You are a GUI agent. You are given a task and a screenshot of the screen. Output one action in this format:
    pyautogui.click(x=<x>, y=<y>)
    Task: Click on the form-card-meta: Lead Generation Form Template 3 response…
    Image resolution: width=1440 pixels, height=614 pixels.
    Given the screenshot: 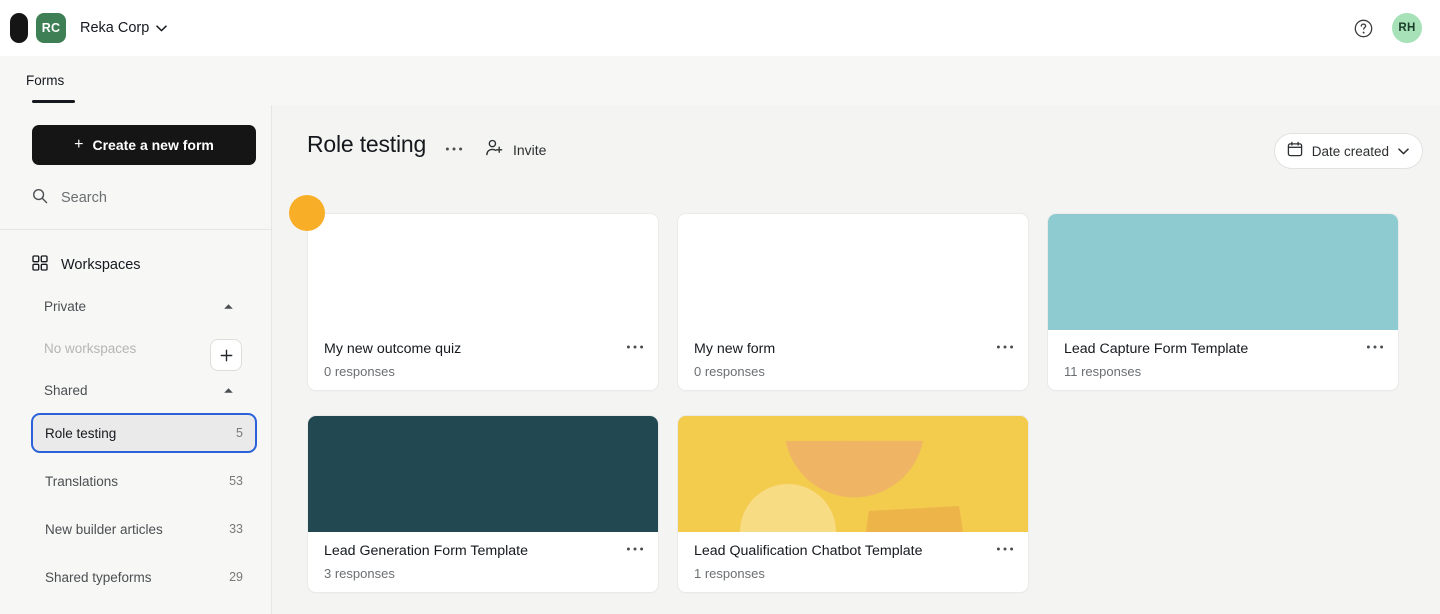 What is the action you would take?
    pyautogui.click(x=483, y=562)
    